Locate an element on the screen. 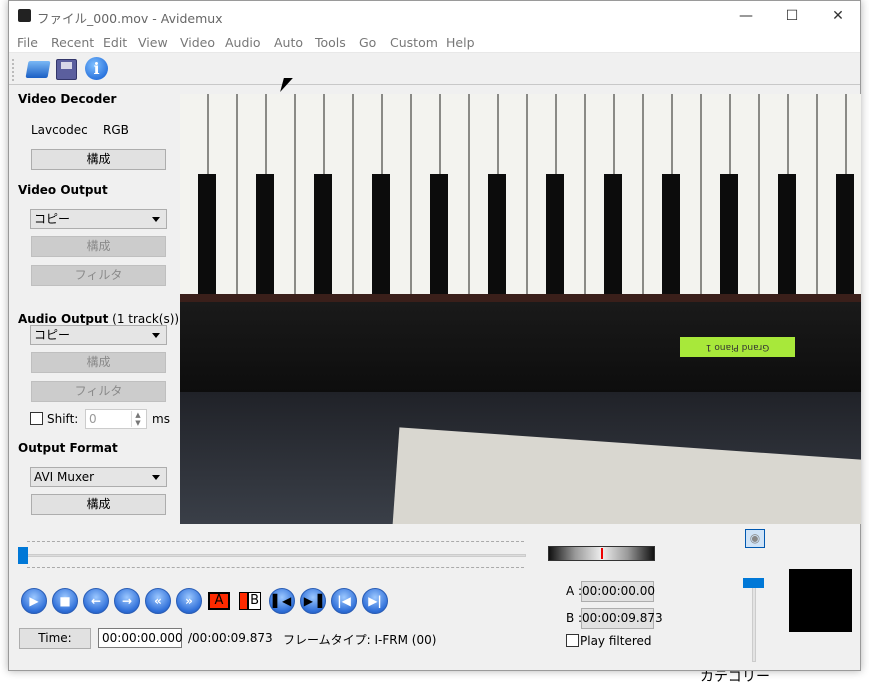 This screenshot has height=686, width=869. output-format-heading: Output Format is located at coordinates (68, 448).